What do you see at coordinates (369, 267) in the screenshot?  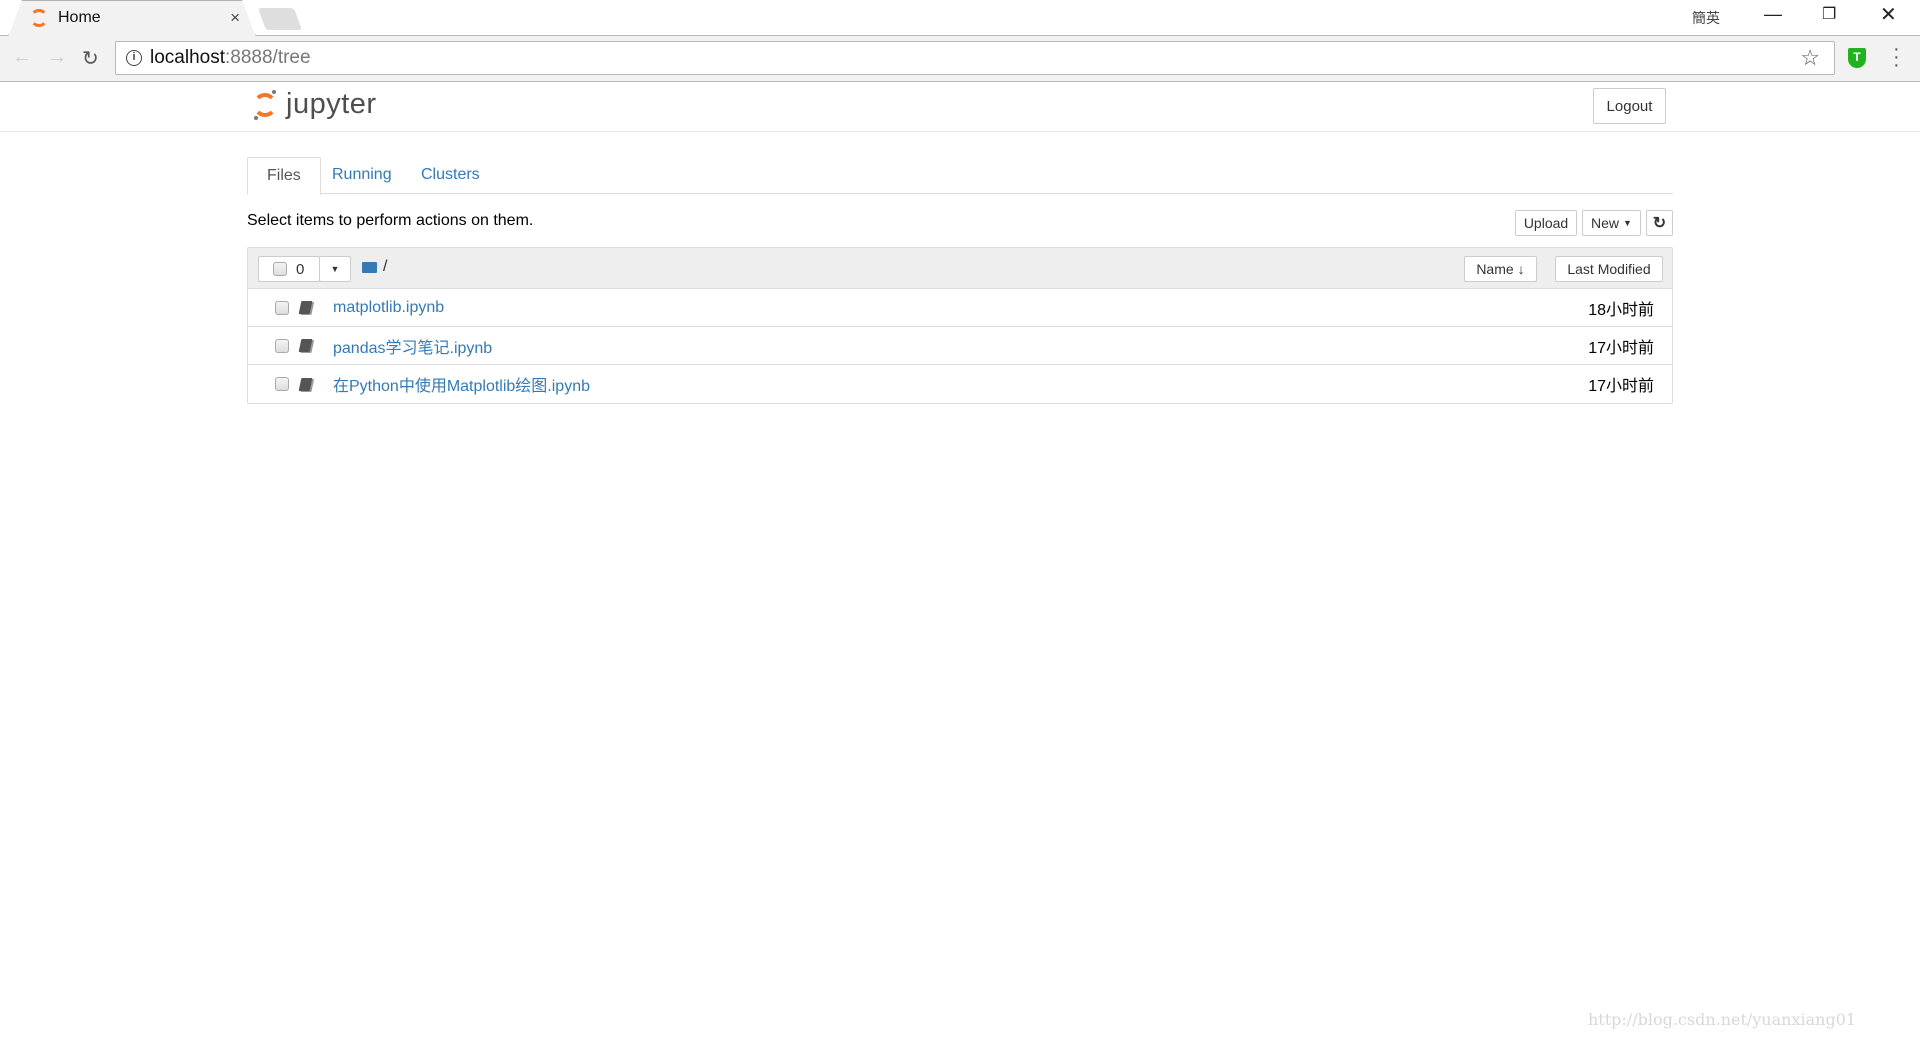 I see `folder-icon` at bounding box center [369, 267].